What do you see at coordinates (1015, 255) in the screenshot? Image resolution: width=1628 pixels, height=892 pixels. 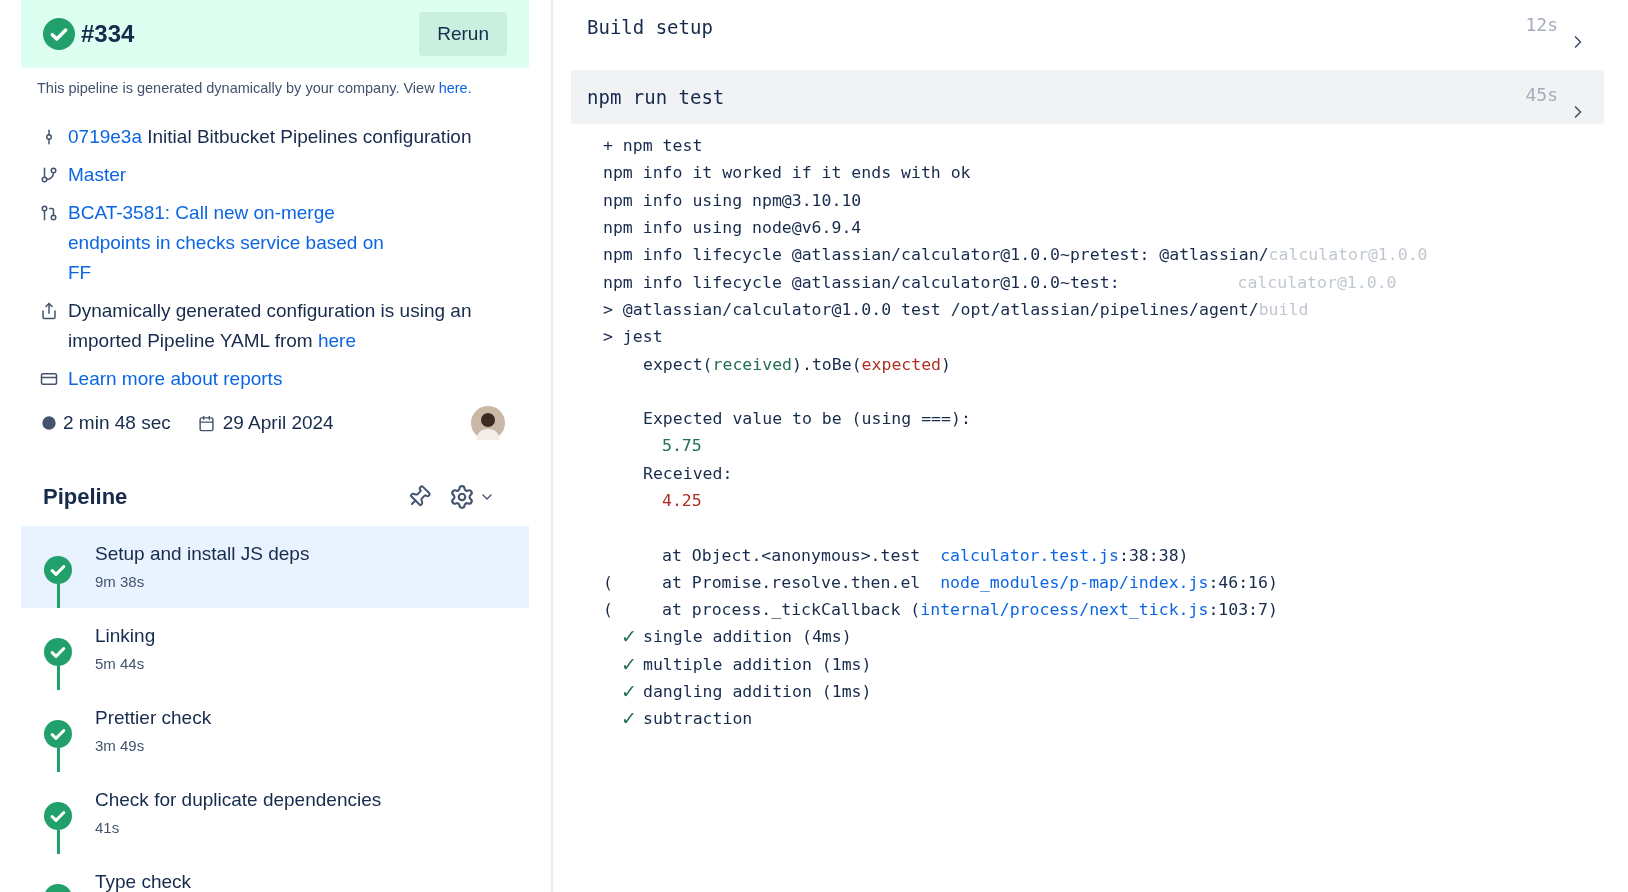 I see `log-line: npm info lifecycle @atlassian/calculator@1.0.0~pretest: @atlassian/calculator@1.0.0` at bounding box center [1015, 255].